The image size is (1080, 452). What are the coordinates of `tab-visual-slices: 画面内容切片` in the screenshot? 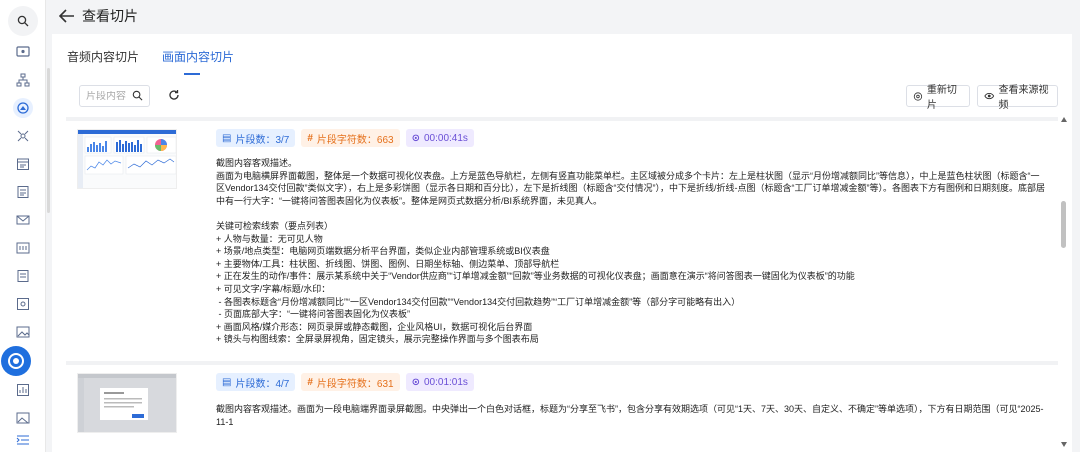 It's located at (198, 61).